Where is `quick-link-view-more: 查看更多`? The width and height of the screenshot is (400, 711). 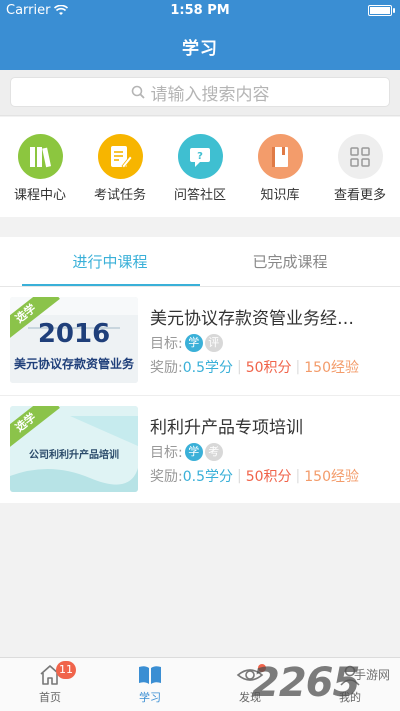
quick-link-view-more: 查看更多 is located at coordinates (360, 167).